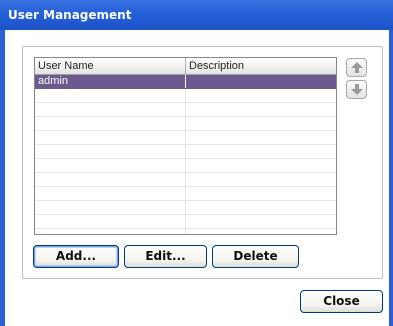 This screenshot has width=393, height=326. I want to click on table-header: User Name Description, so click(185, 66).